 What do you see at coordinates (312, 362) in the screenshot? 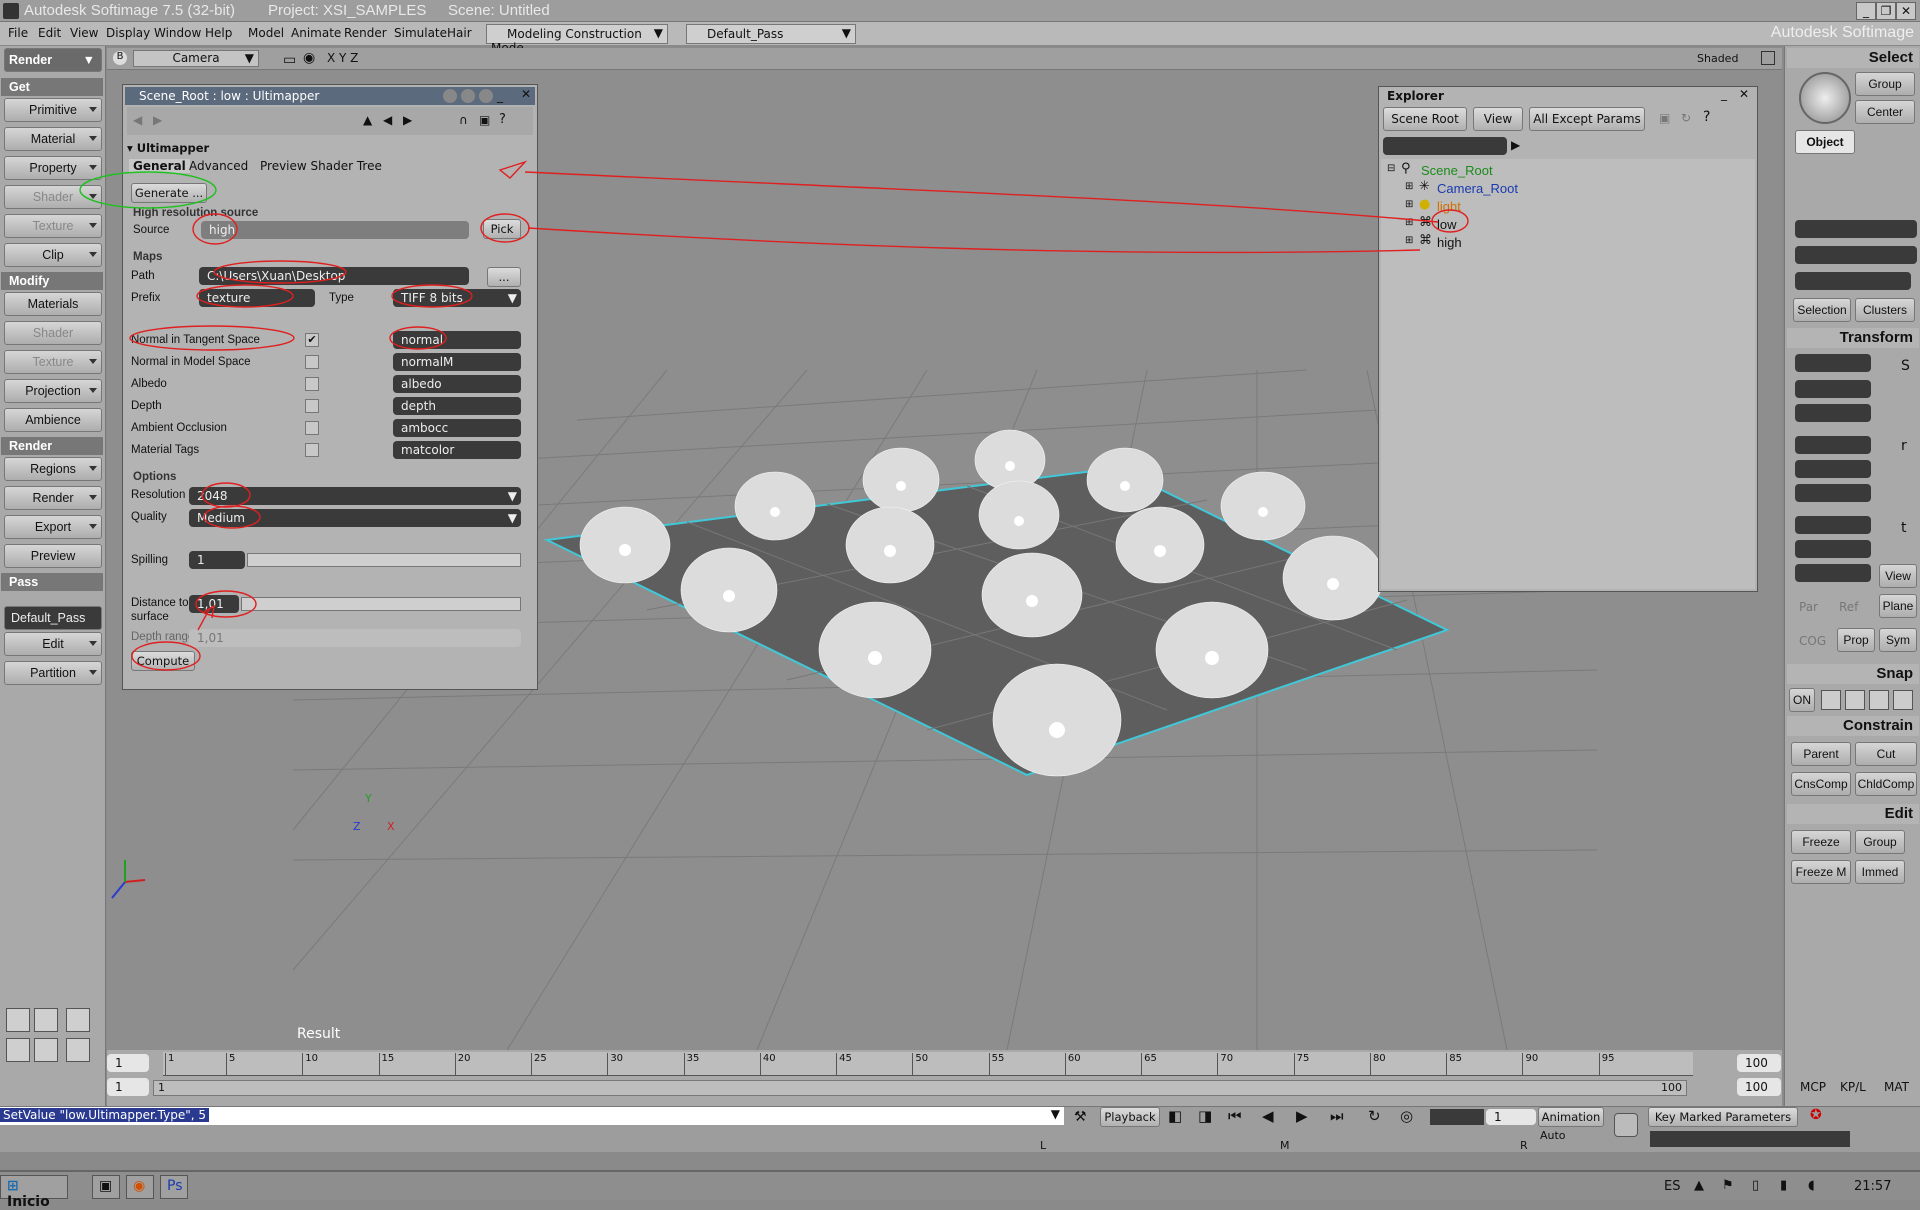
I see `map-checkbox-normal-model` at bounding box center [312, 362].